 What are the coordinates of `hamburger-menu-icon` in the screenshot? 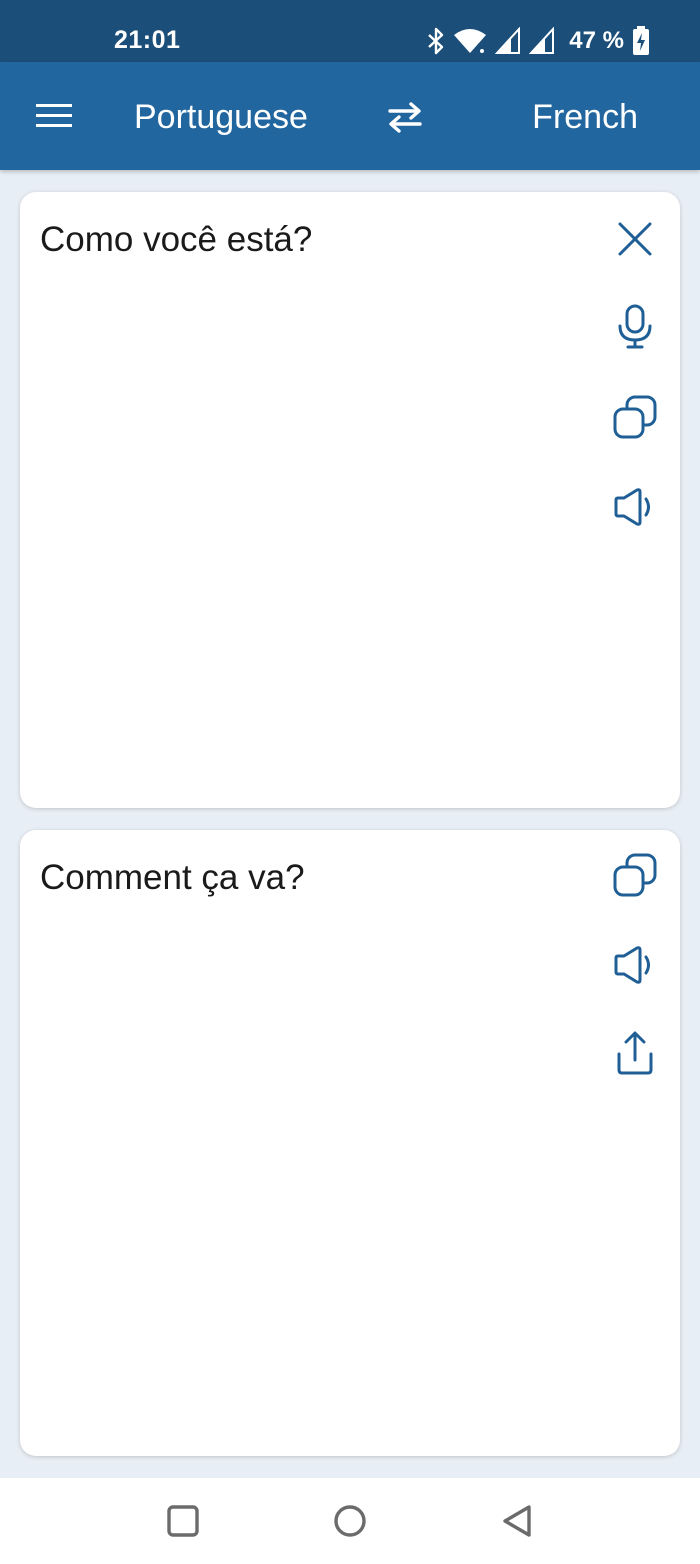 It's located at (54, 115).